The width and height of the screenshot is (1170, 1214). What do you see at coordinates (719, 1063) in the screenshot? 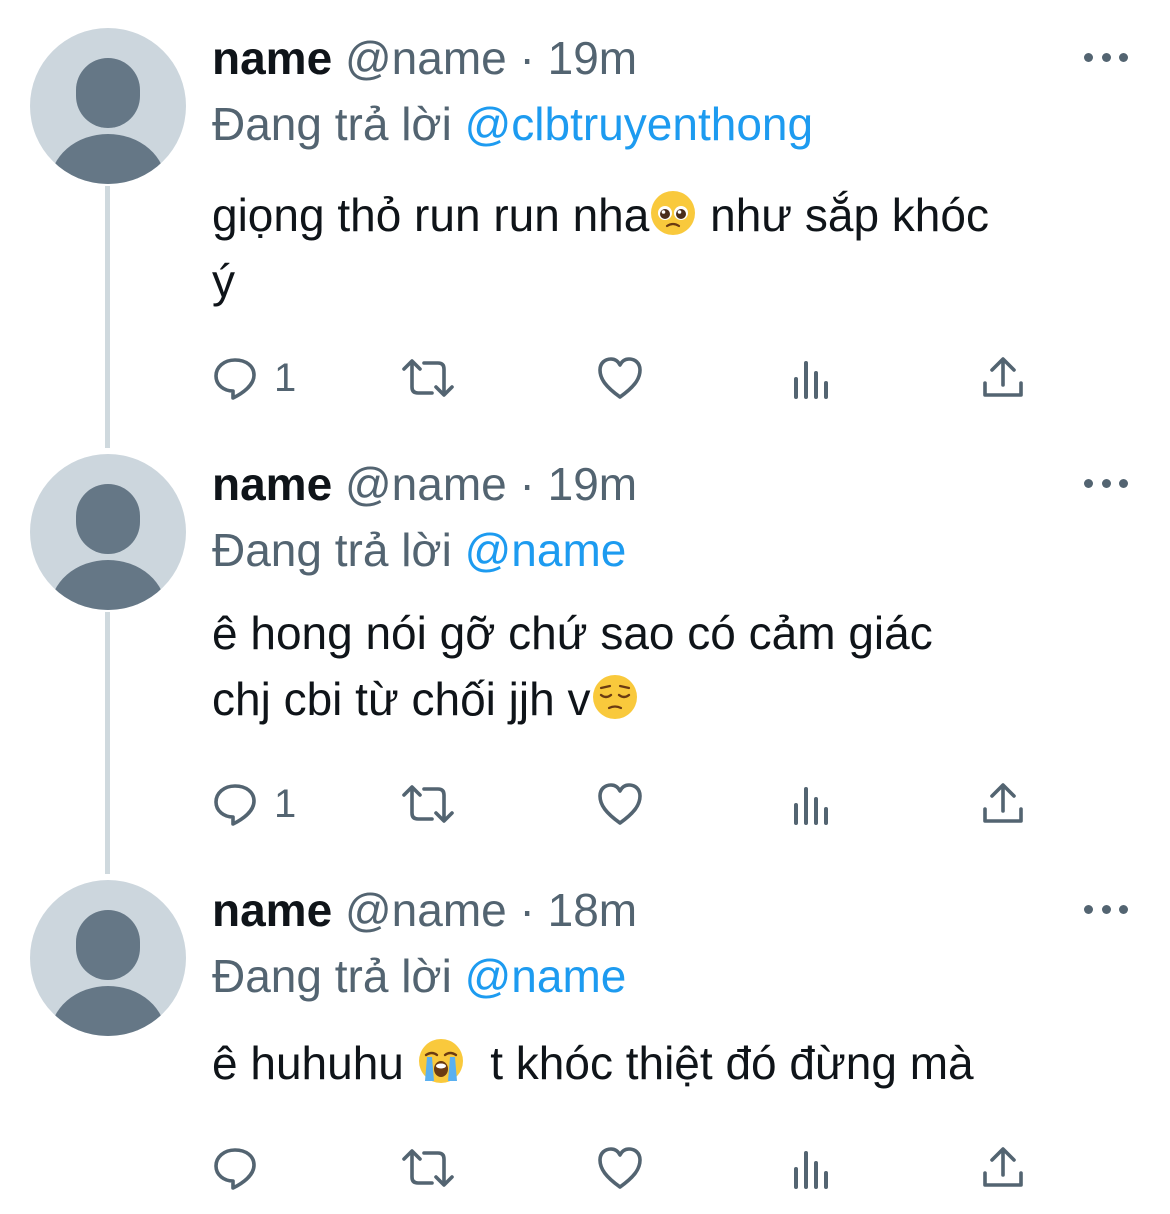
I see `tweet-text-part: t khóc thiệt đó đừng mà` at bounding box center [719, 1063].